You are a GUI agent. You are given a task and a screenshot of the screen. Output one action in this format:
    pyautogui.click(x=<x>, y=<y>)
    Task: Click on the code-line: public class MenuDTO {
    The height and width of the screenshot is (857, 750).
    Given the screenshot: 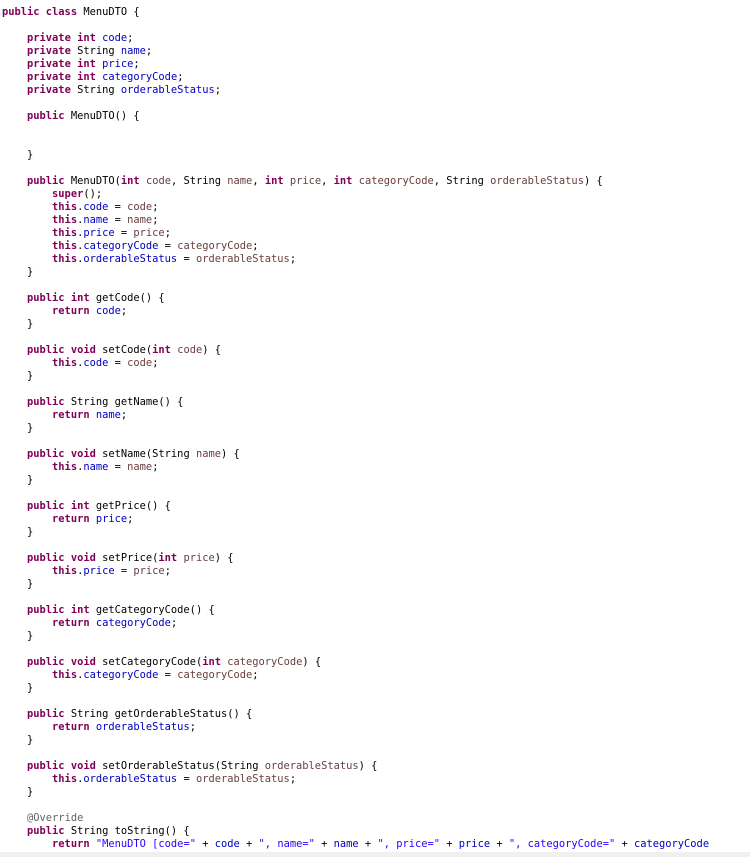 What is the action you would take?
    pyautogui.click(x=376, y=12)
    